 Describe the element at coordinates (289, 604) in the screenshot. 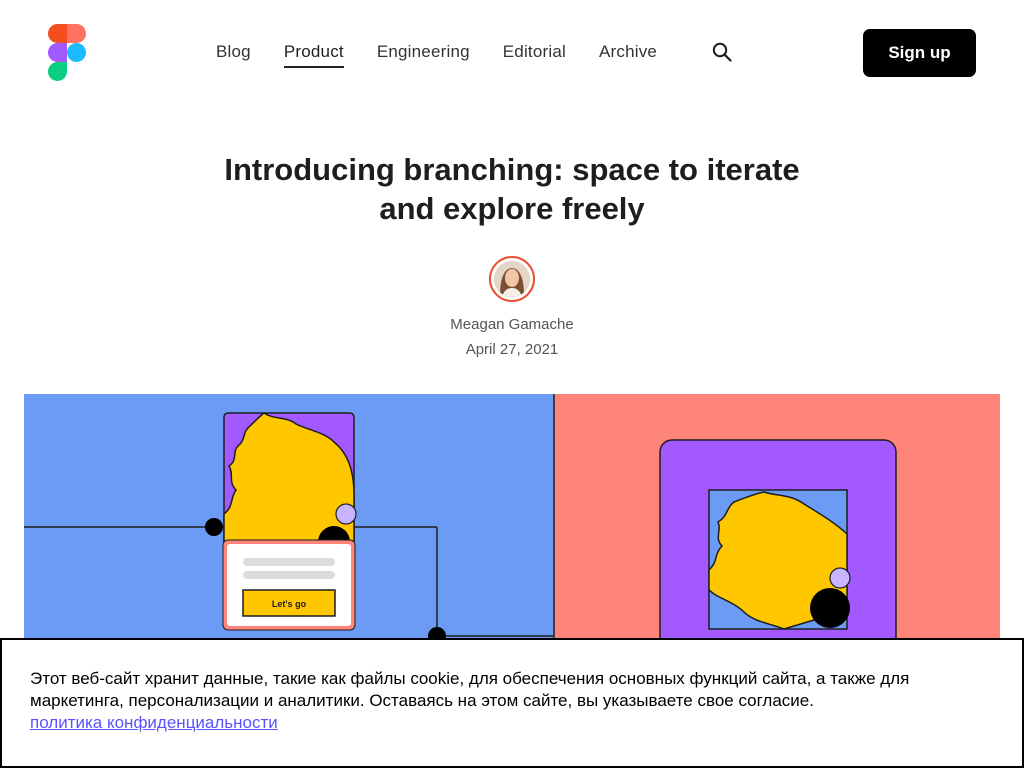

I see `lets-go-label: Let's go` at that location.